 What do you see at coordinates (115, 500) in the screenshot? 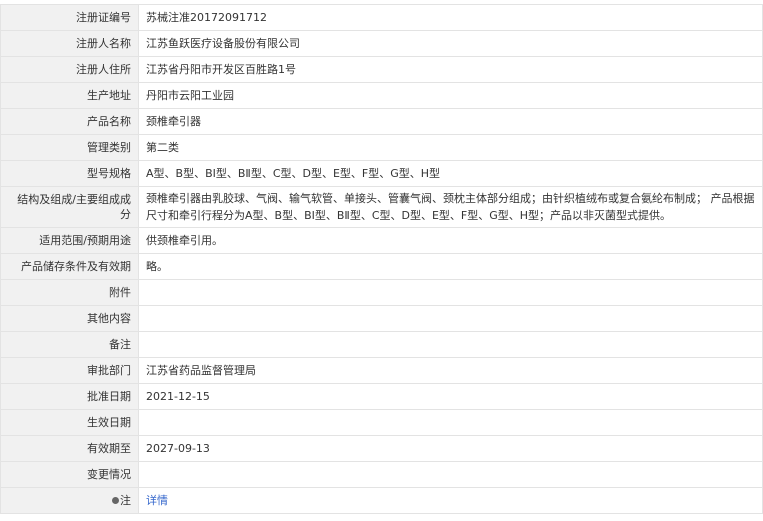
I see `note-marker-icon` at bounding box center [115, 500].